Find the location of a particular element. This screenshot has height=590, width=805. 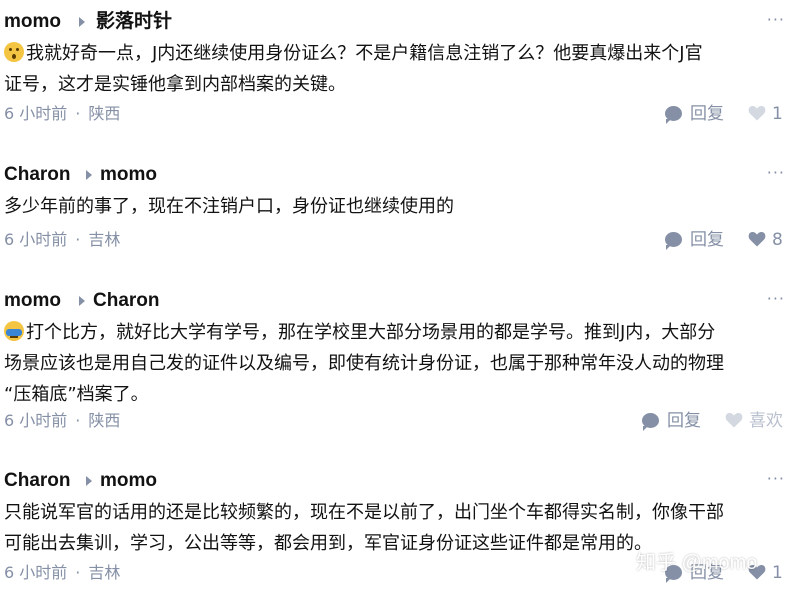

like-button: 8 is located at coordinates (765, 240).